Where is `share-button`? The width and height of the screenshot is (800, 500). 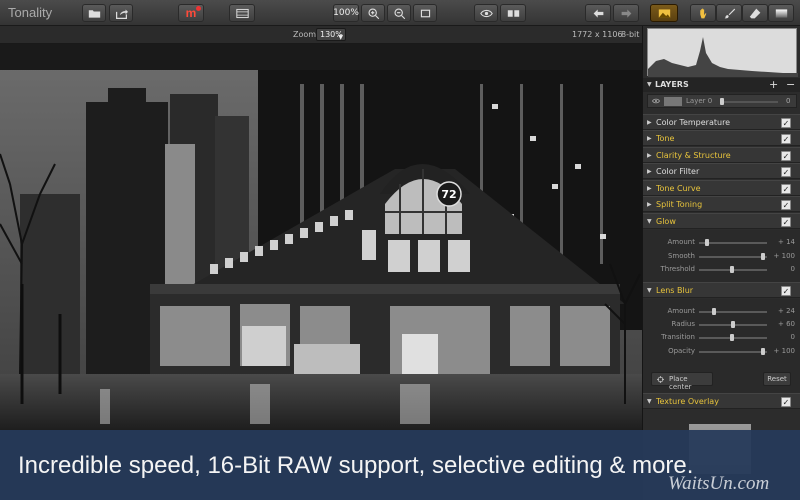
share-button is located at coordinates (121, 13).